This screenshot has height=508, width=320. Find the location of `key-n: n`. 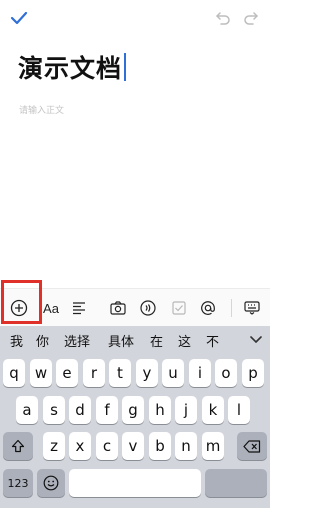

key-n: n is located at coordinates (186, 446).